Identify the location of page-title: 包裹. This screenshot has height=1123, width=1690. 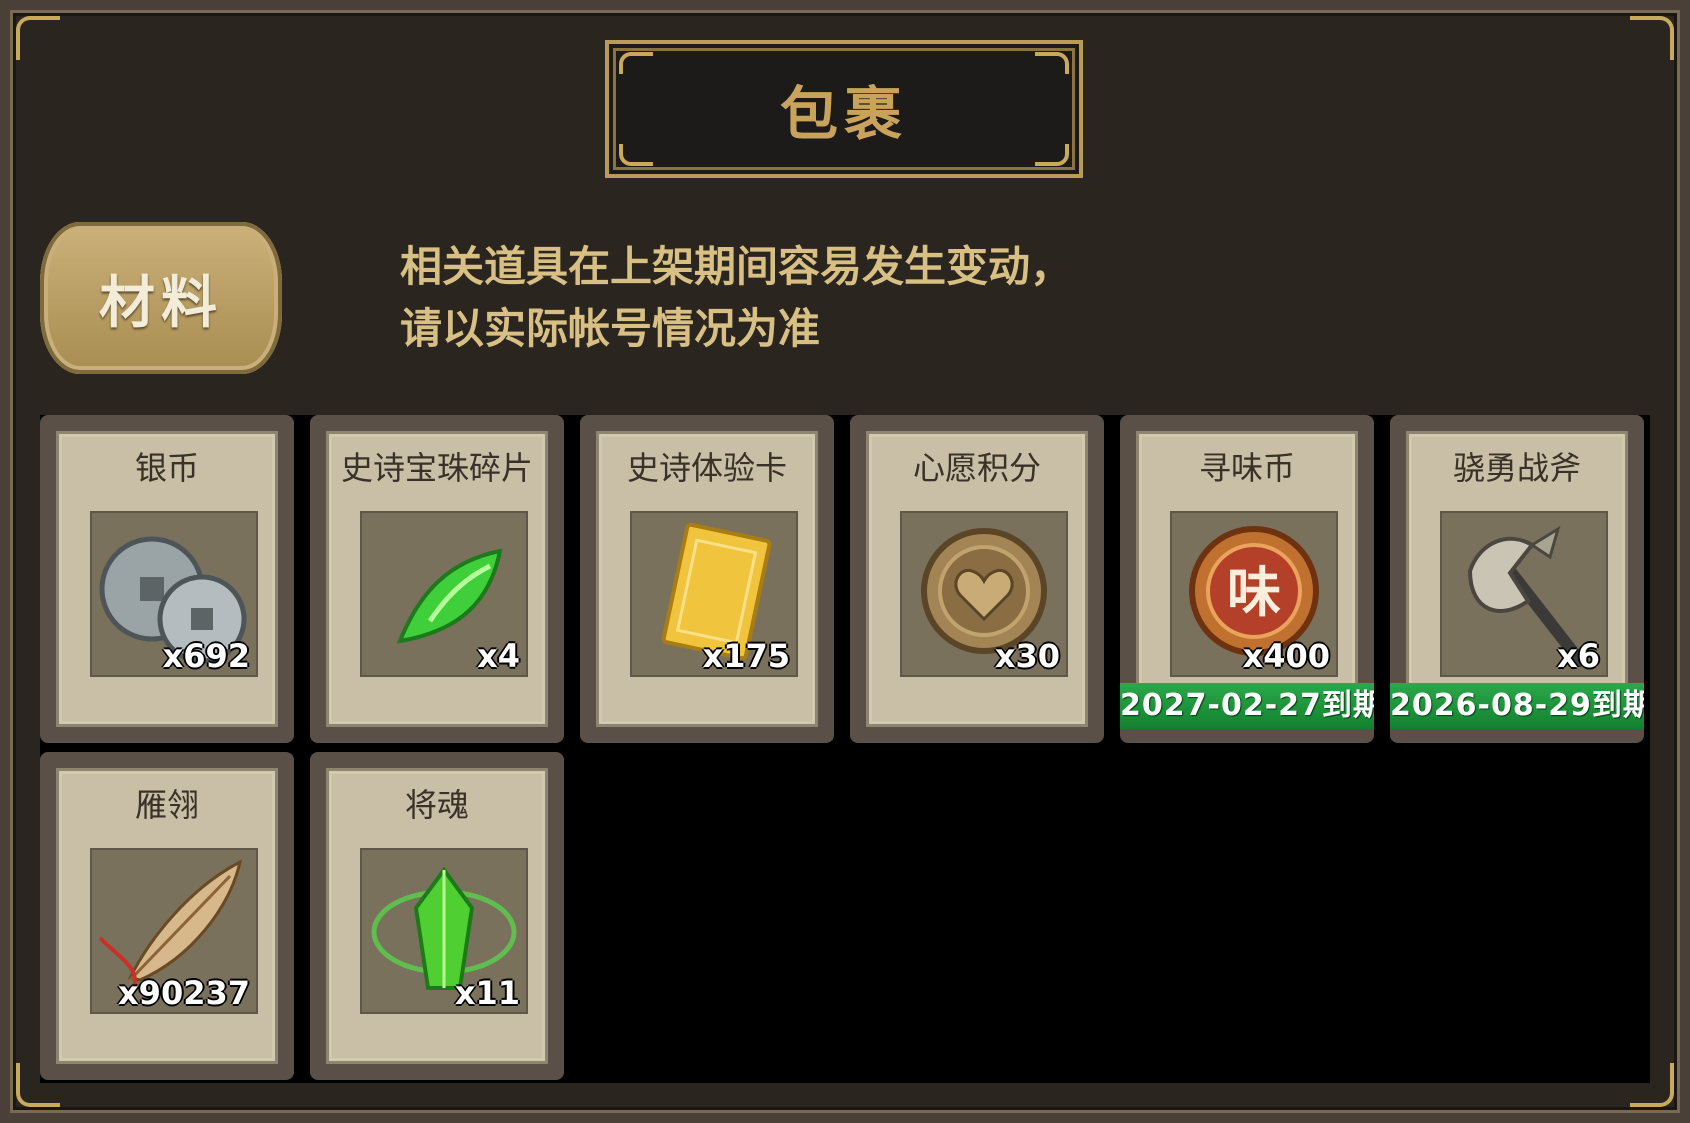
(843, 114).